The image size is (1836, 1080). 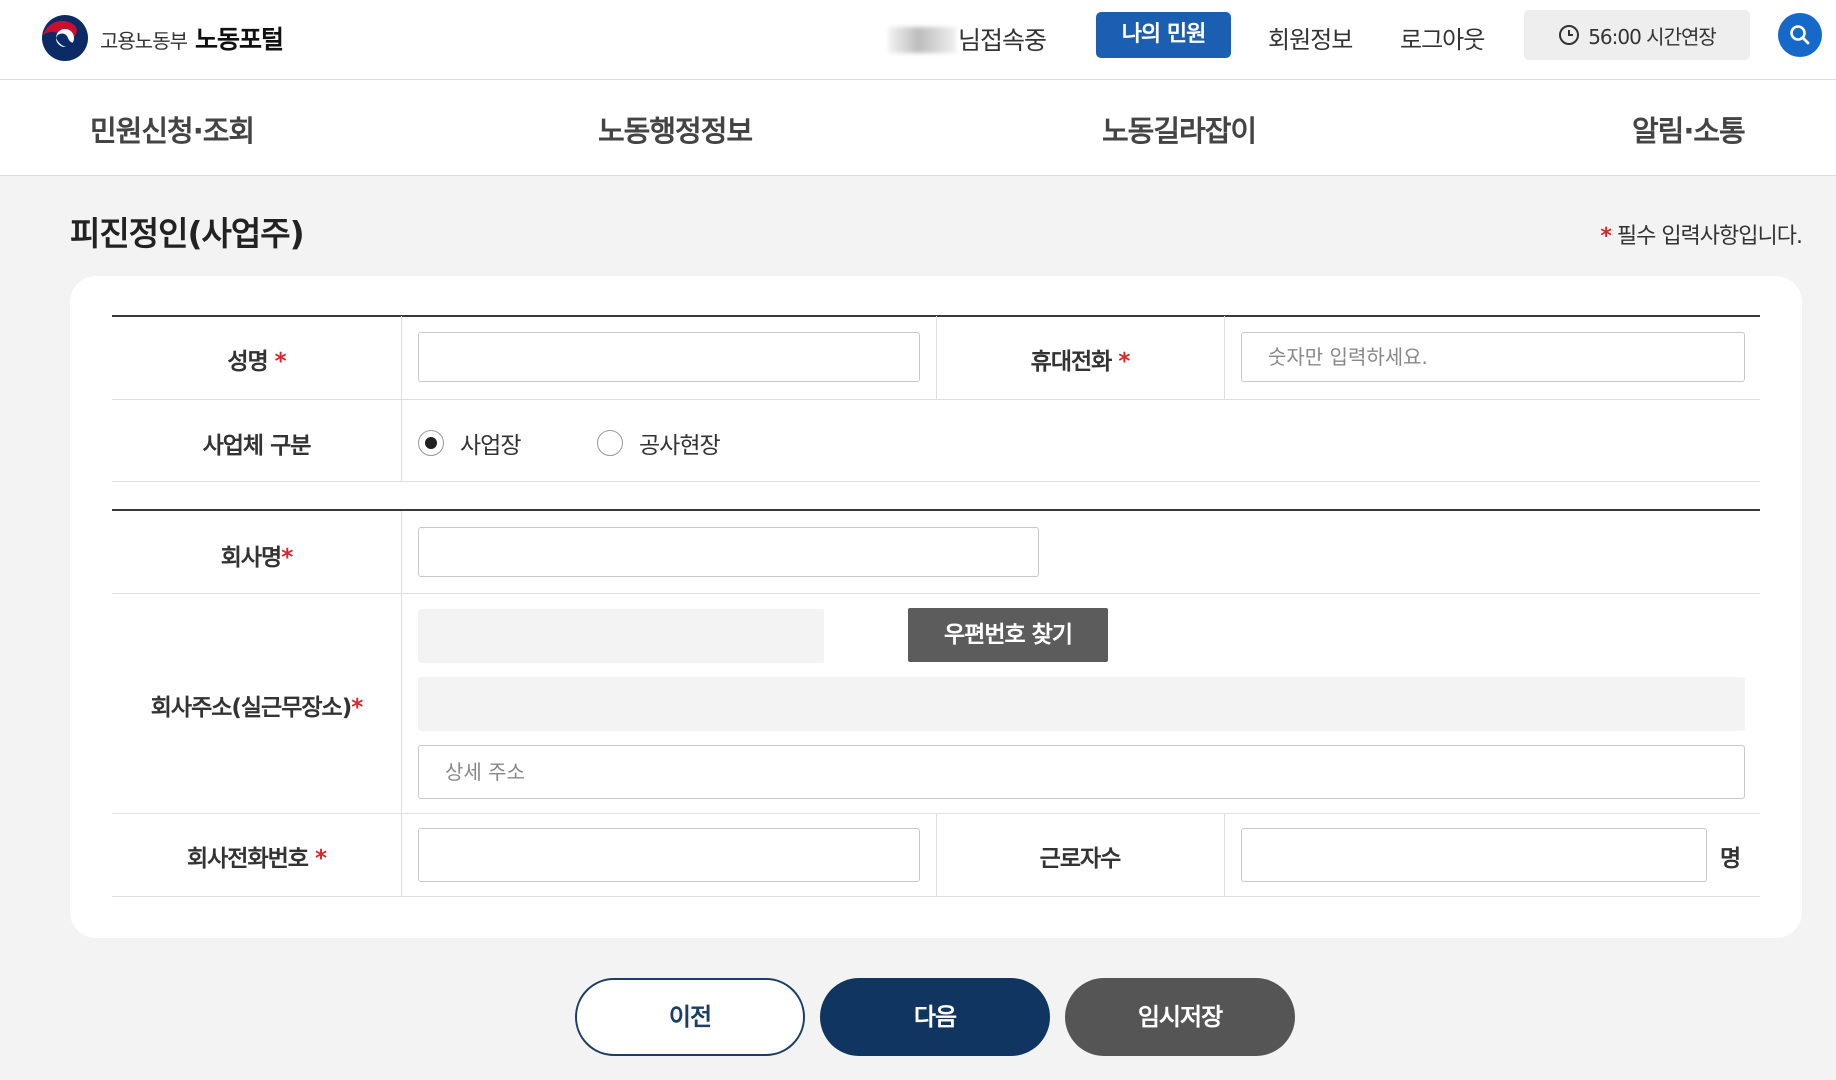 What do you see at coordinates (187, 233) in the screenshot?
I see `page-title: 피진정인(사업주)` at bounding box center [187, 233].